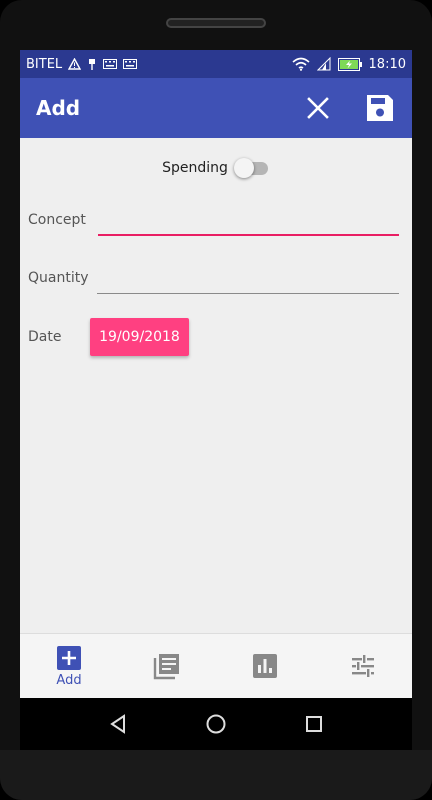 The height and width of the screenshot is (800, 432). I want to click on app-bar: Add, so click(216, 108).